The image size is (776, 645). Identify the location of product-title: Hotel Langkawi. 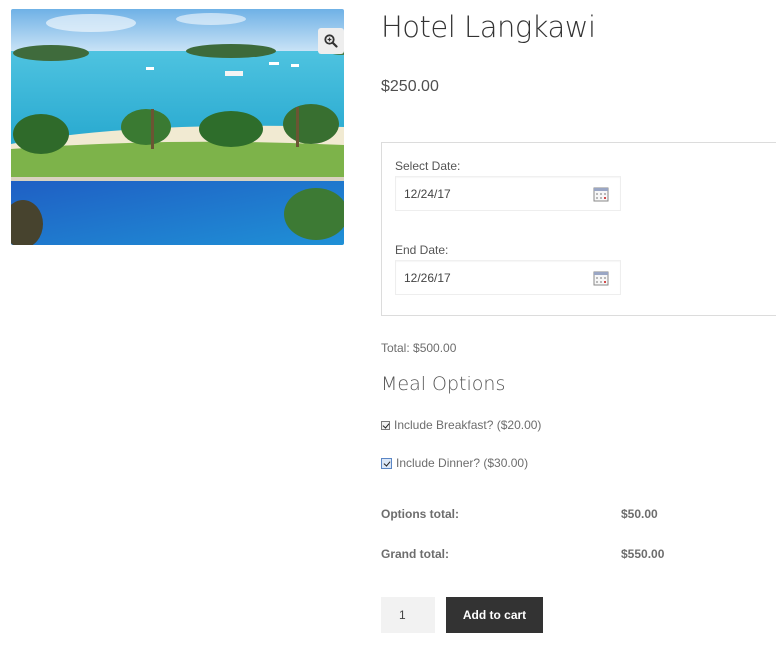
(488, 27).